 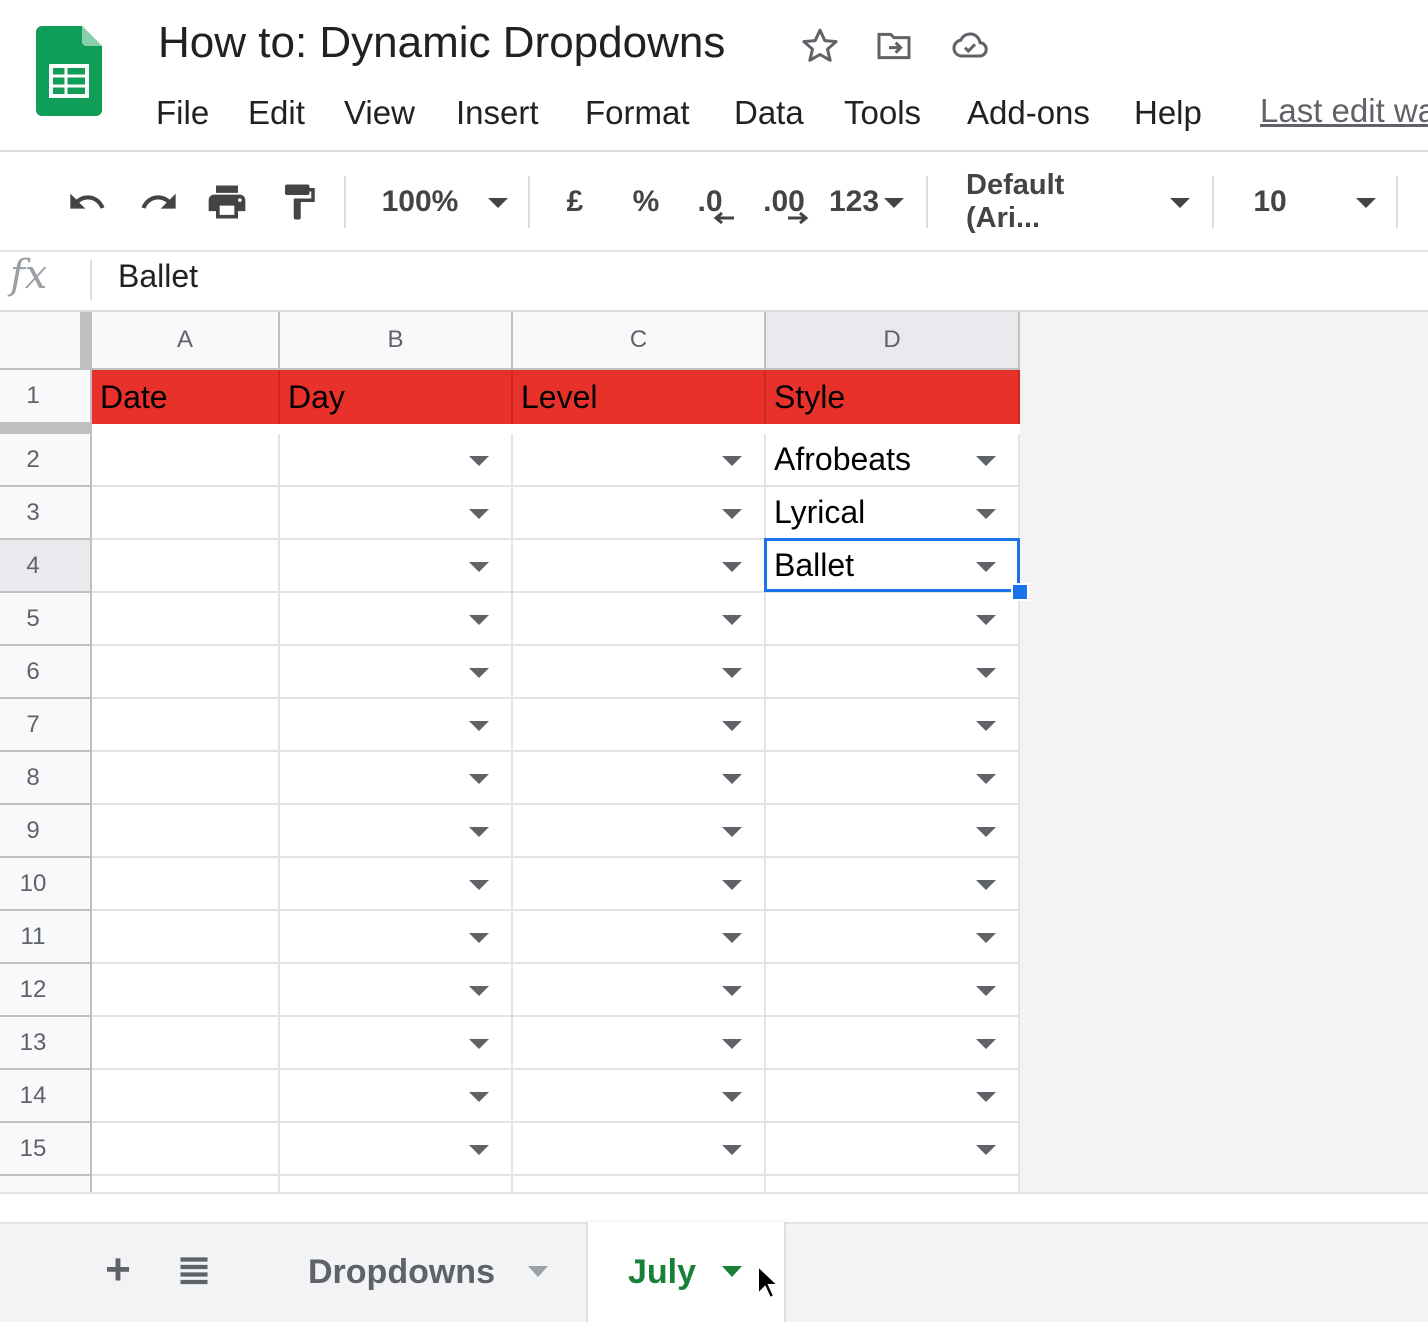 I want to click on menu-insert: Insert, so click(x=497, y=113).